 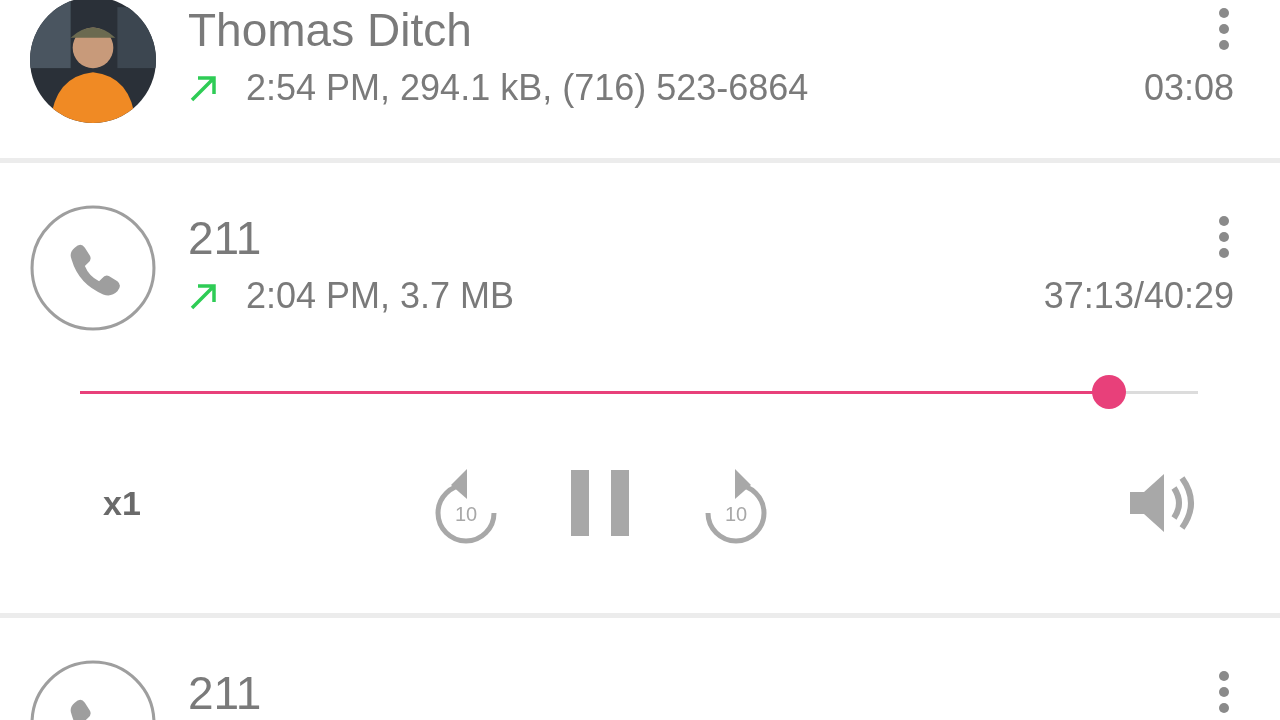 I want to click on rewind-button: 10, so click(x=466, y=503).